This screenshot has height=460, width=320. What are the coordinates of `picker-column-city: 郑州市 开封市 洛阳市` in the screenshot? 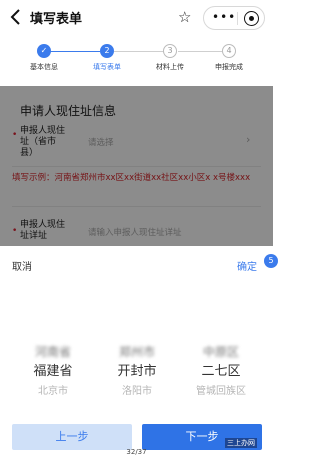 It's located at (137, 372).